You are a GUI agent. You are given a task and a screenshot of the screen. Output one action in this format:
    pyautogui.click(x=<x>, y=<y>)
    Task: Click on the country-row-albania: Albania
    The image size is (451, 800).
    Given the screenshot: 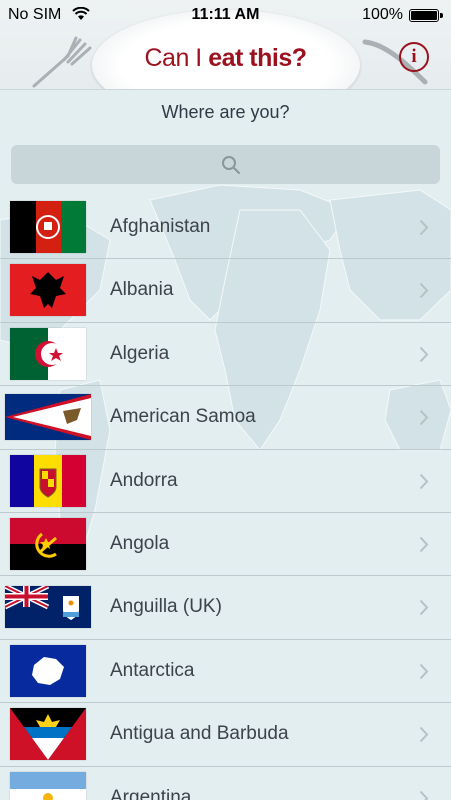 What is the action you would take?
    pyautogui.click(x=225, y=291)
    